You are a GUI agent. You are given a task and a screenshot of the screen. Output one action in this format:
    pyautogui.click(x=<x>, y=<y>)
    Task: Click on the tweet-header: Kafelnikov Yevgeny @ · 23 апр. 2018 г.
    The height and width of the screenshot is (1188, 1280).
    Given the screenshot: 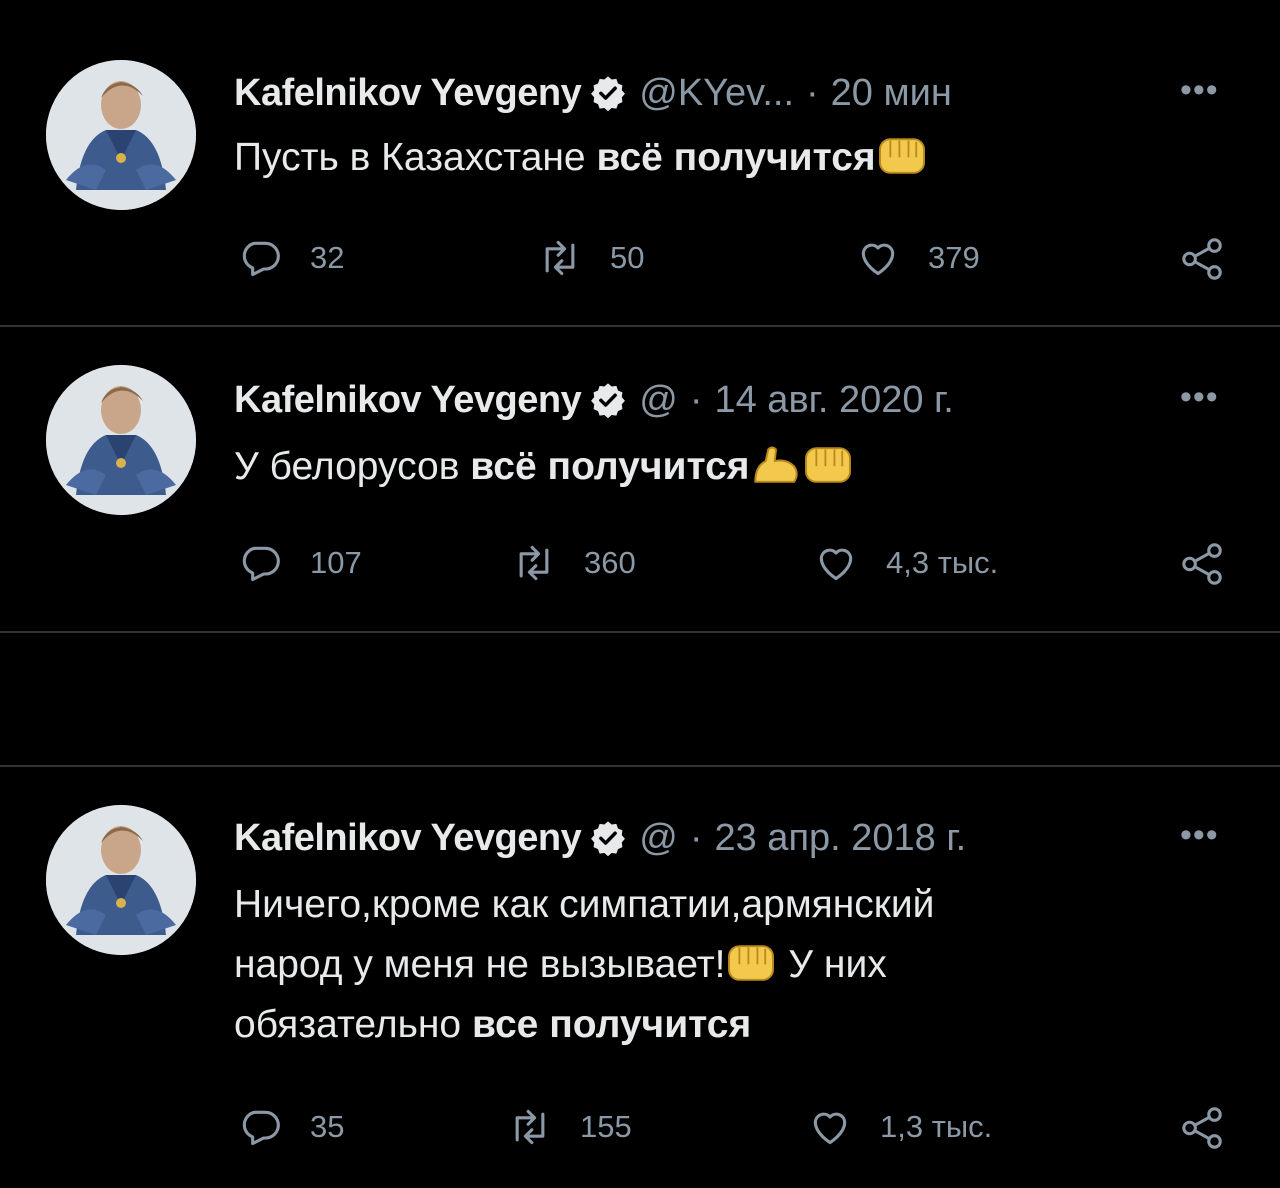 What is the action you would take?
    pyautogui.click(x=600, y=838)
    